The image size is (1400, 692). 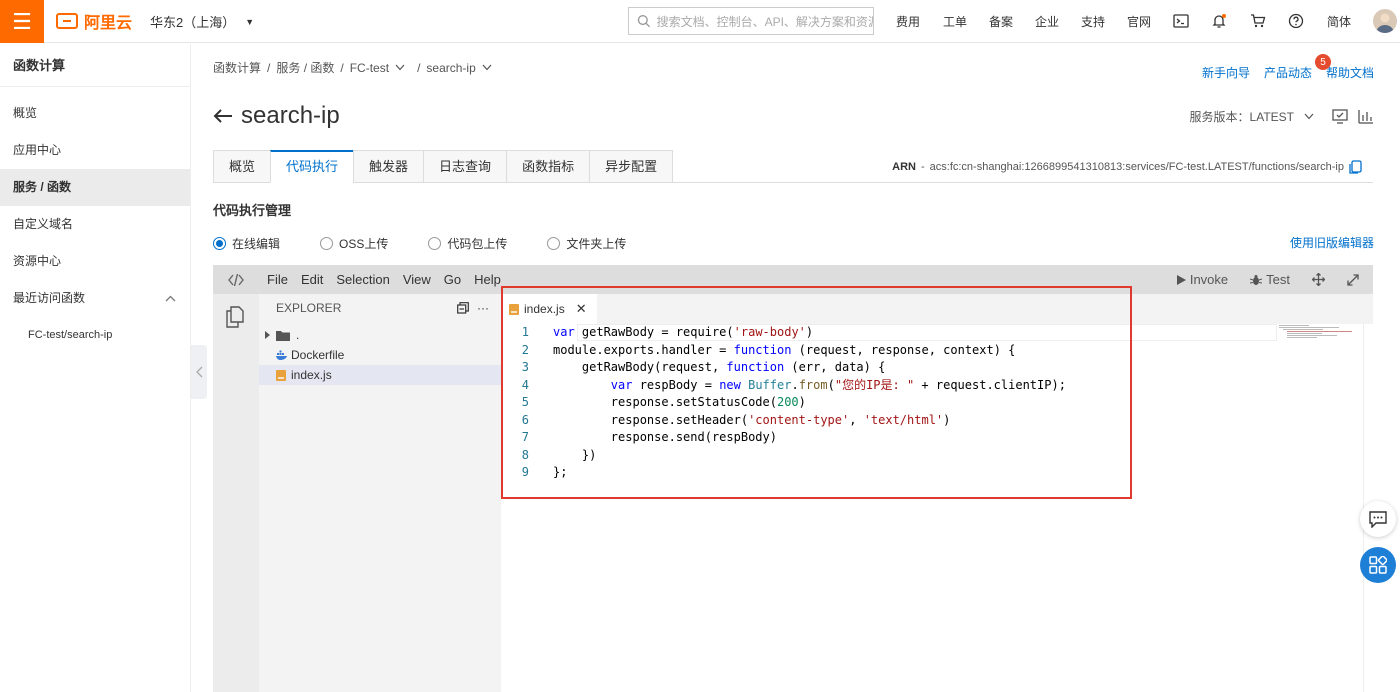 What do you see at coordinates (665, 437) in the screenshot?
I see `code-text: response.send(respBody)` at bounding box center [665, 437].